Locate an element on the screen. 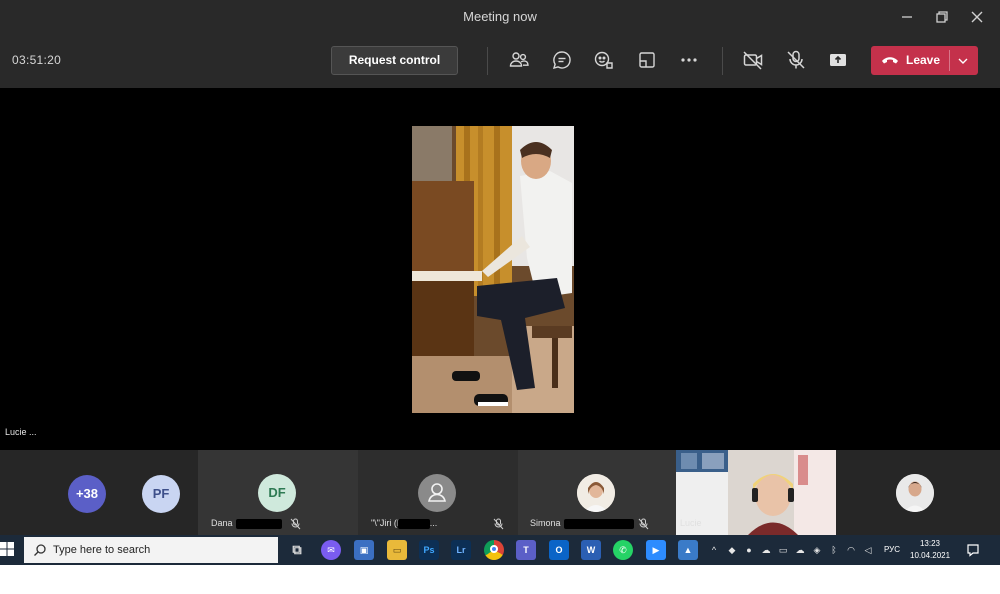 This screenshot has height=594, width=1000. whatsapp-icon: ✆ is located at coordinates (623, 550).